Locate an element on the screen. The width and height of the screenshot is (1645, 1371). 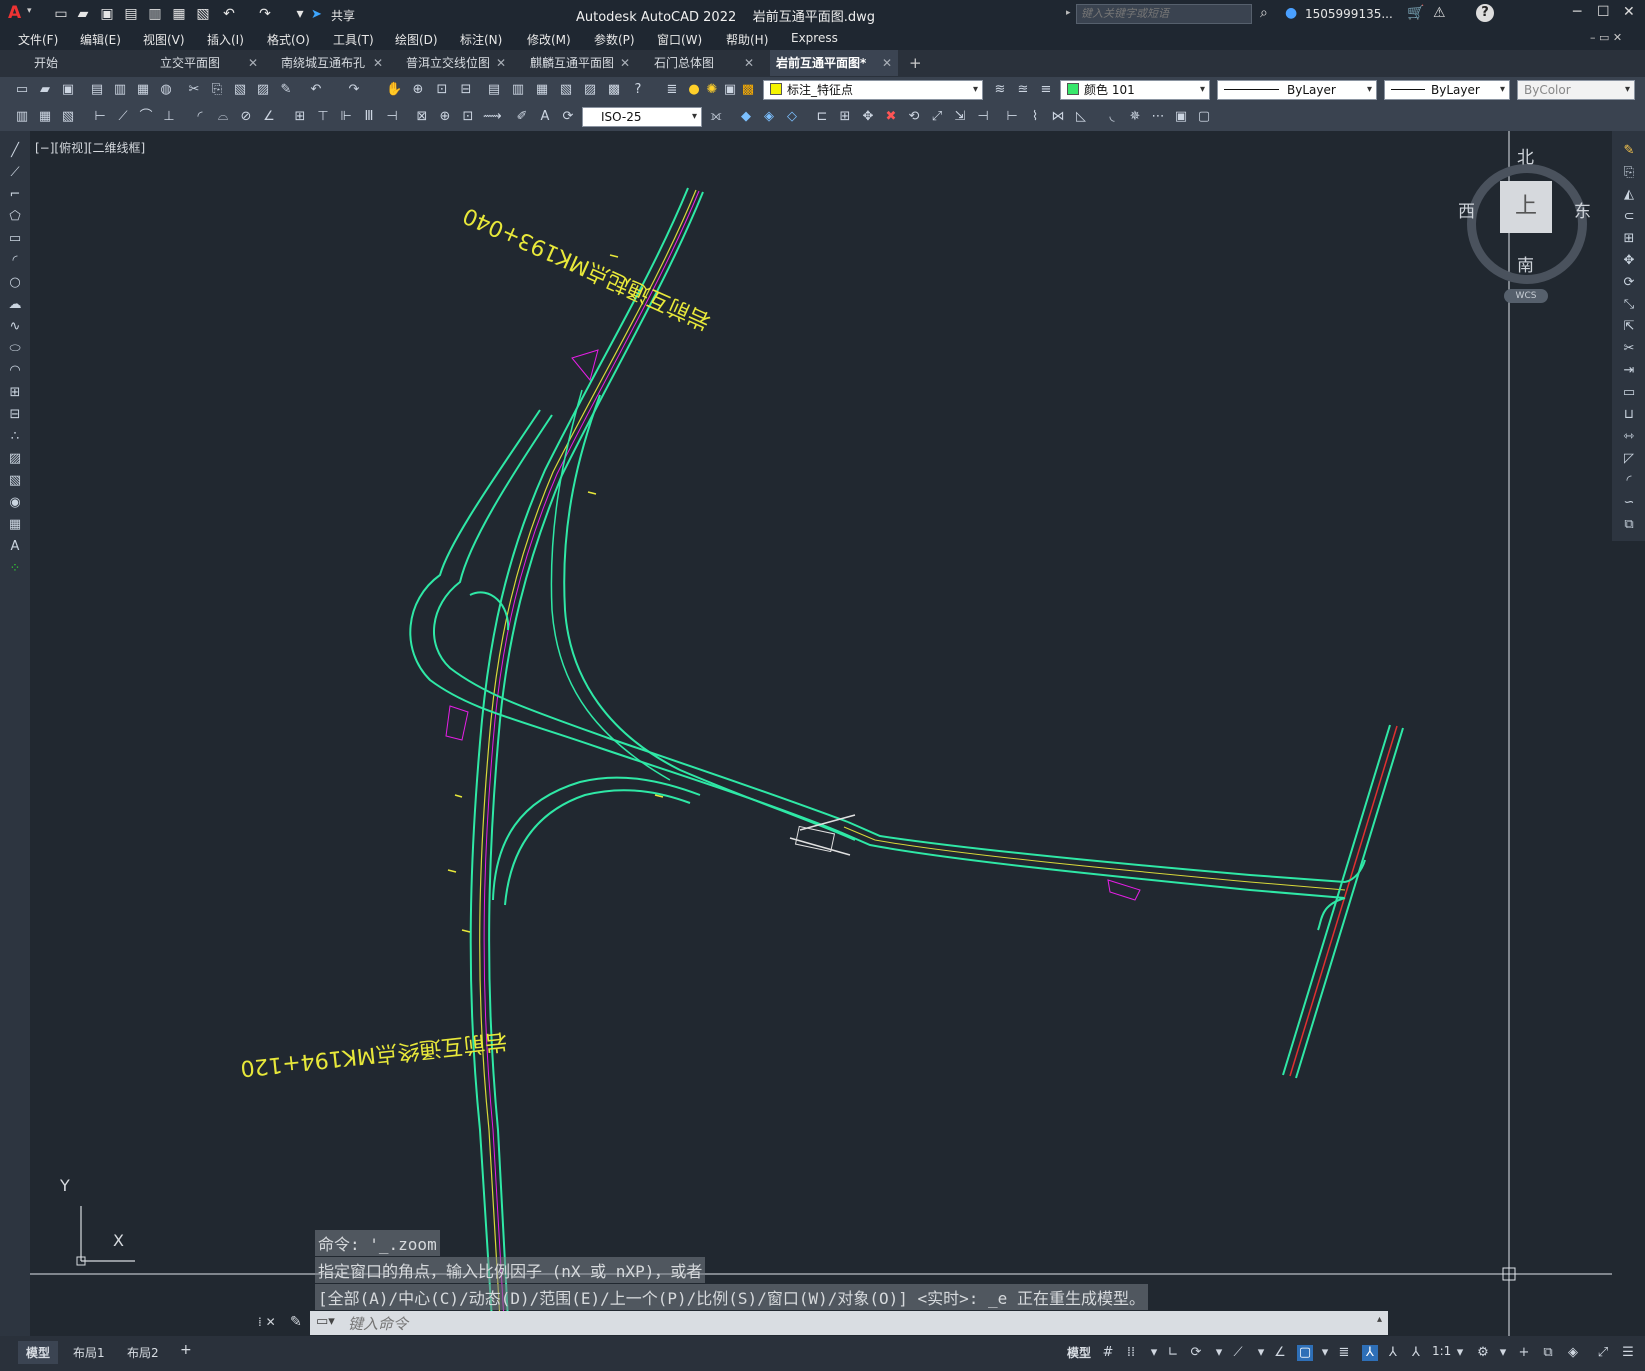
layer-vp-icon: ▣ is located at coordinates (730, 90).